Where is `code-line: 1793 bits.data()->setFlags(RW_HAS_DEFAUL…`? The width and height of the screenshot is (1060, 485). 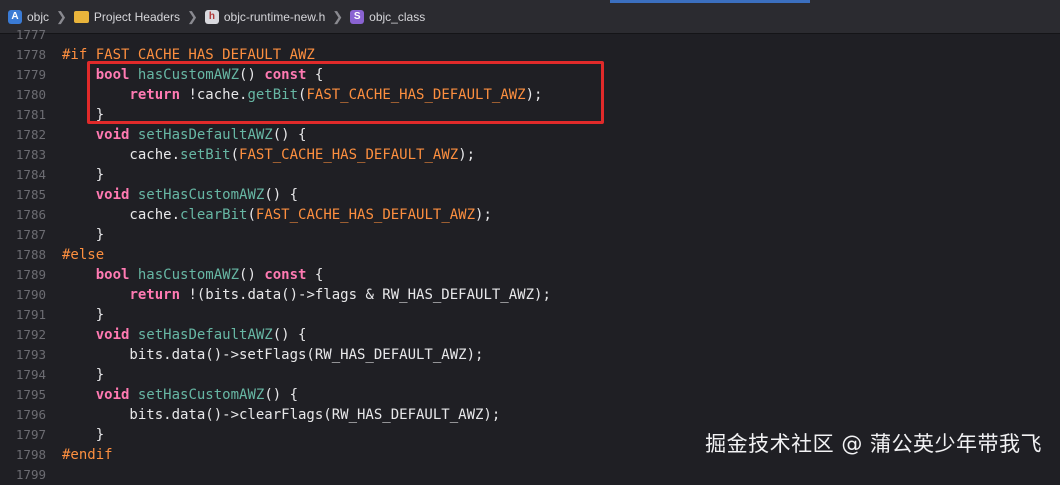 code-line: 1793 bits.data()->setFlags(RW_HAS_DEFAUL… is located at coordinates (530, 355).